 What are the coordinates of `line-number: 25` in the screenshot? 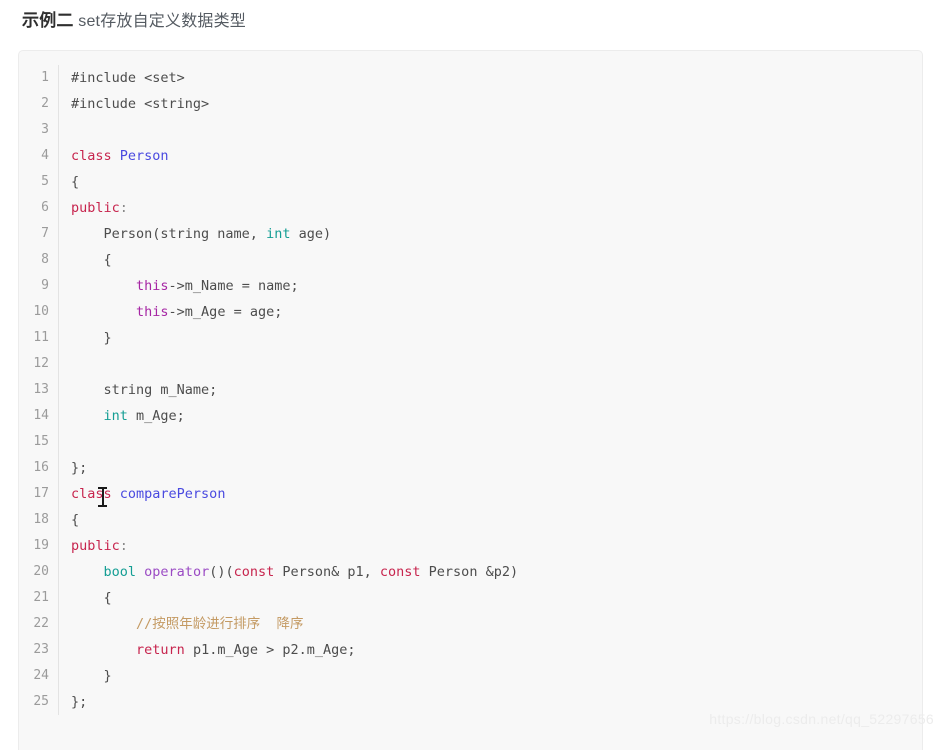 It's located at (41, 701).